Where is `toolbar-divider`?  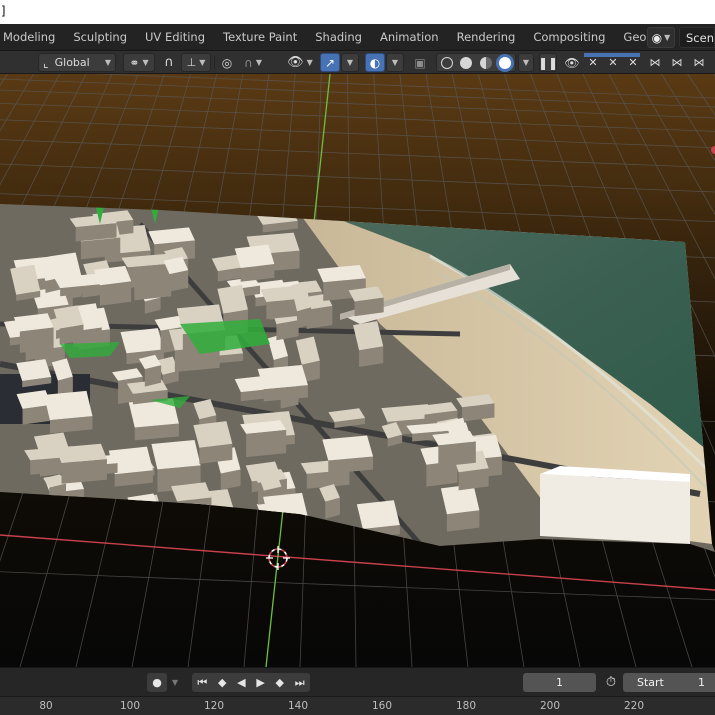 toolbar-divider is located at coordinates (214, 62).